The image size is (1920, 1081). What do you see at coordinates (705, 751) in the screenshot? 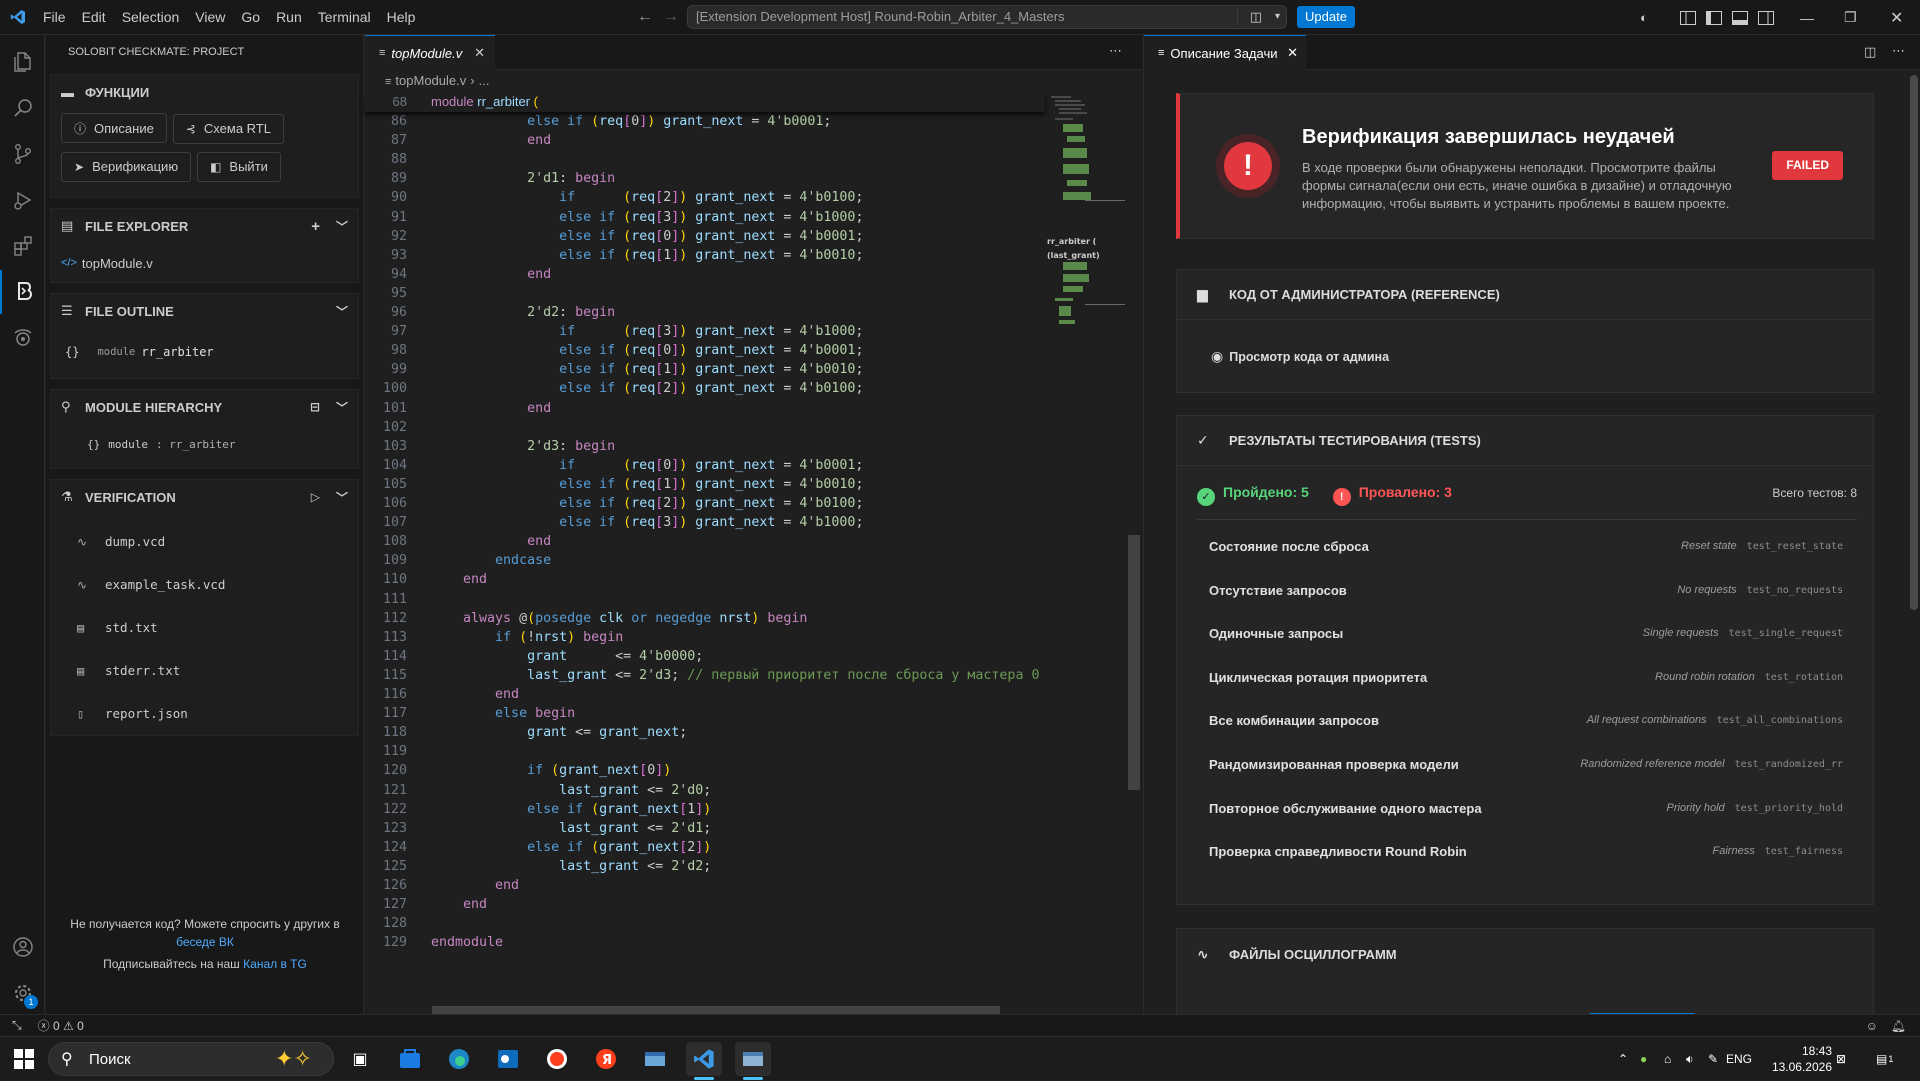
I see `code-line: 119` at bounding box center [705, 751].